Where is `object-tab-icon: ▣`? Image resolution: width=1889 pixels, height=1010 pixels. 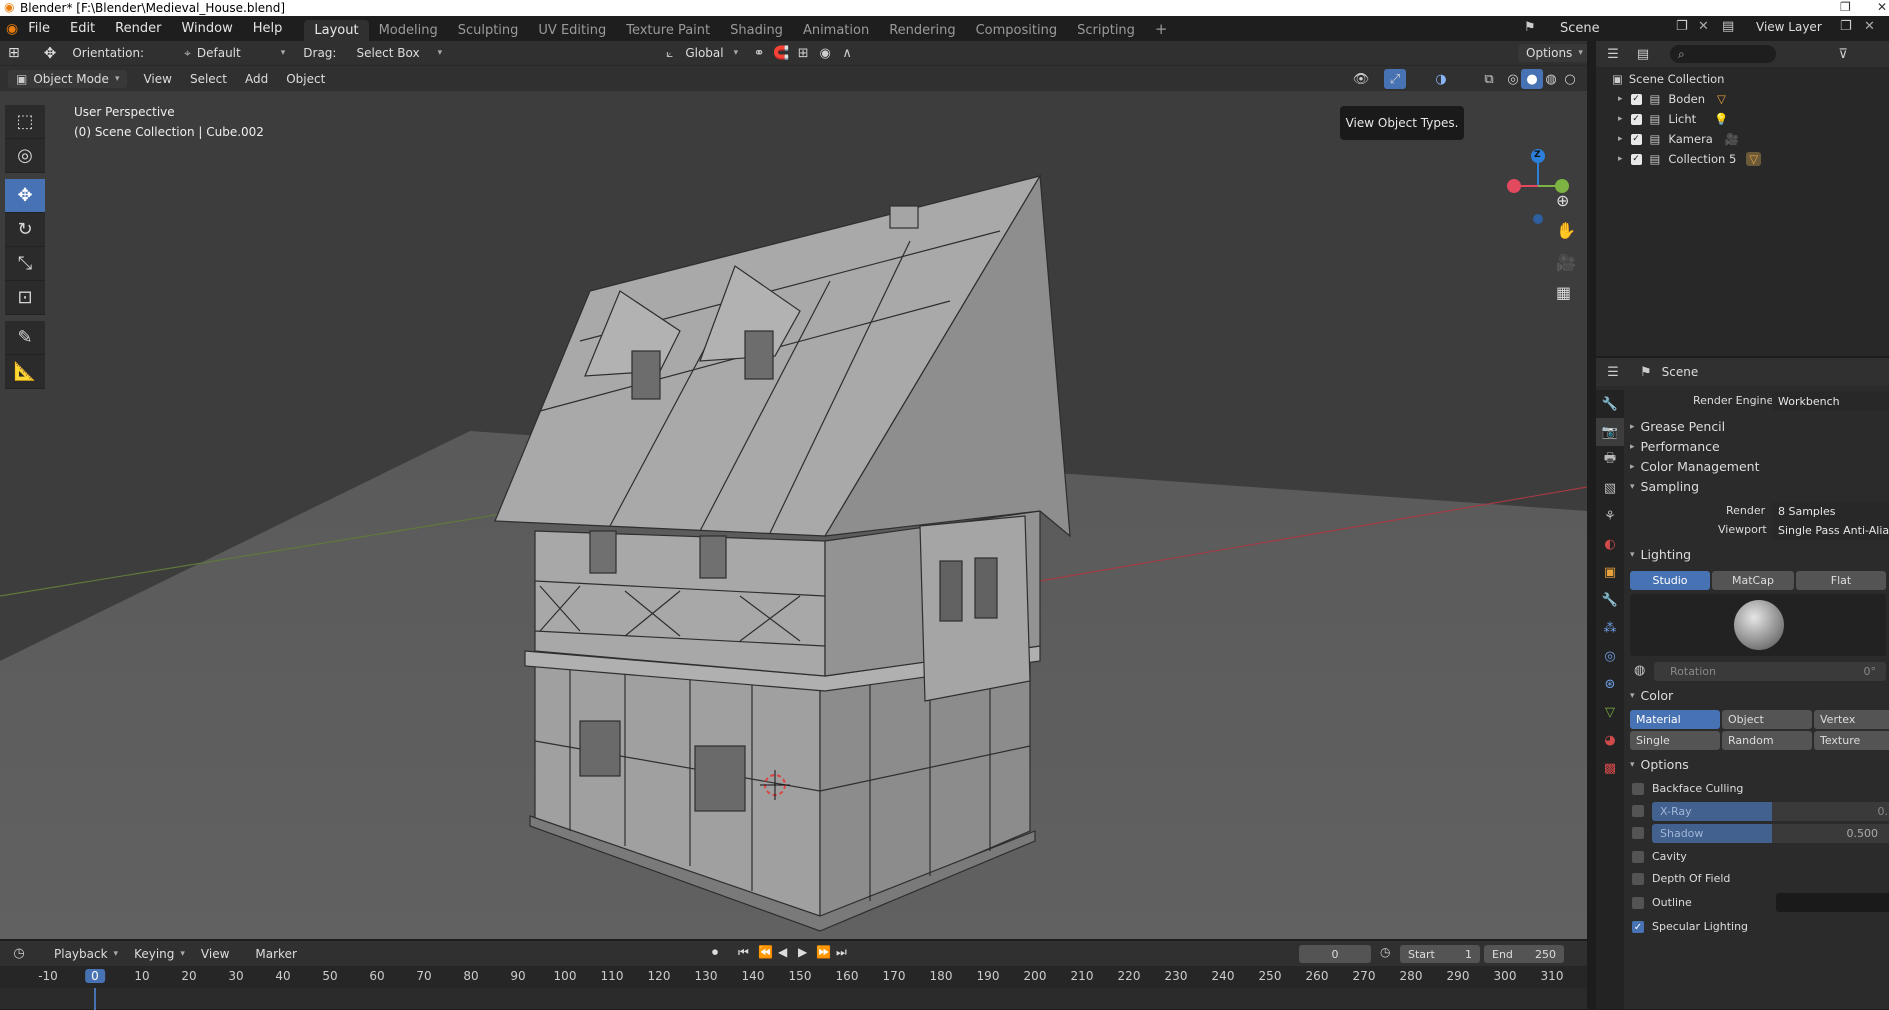 object-tab-icon: ▣ is located at coordinates (1610, 572).